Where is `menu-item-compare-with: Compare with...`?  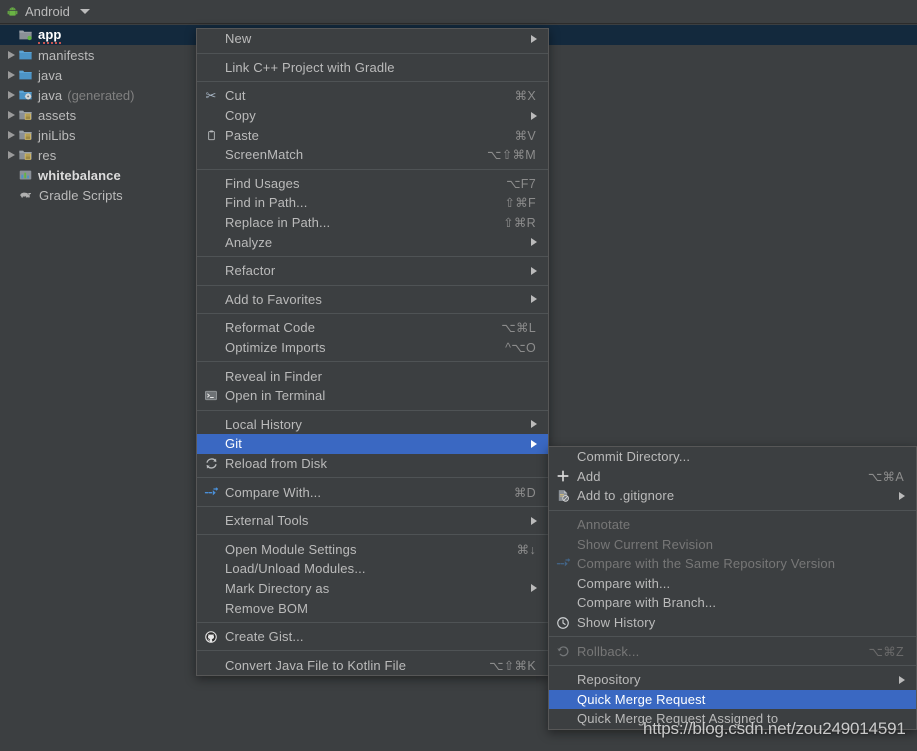
menu-item-compare-with: Compare with... is located at coordinates (732, 584).